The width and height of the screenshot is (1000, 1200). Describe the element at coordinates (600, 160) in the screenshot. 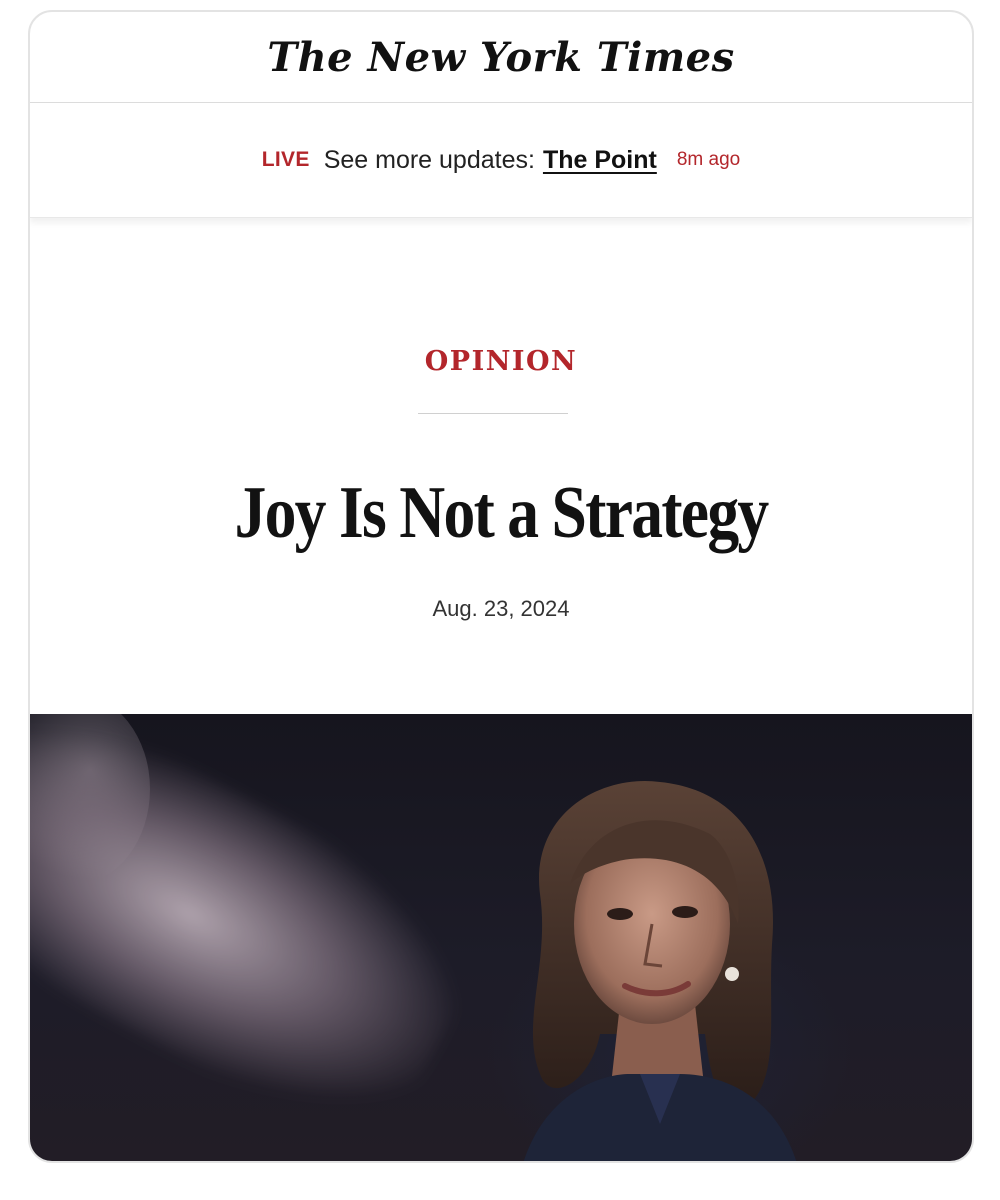

I see `the-point-link: The Point` at that location.